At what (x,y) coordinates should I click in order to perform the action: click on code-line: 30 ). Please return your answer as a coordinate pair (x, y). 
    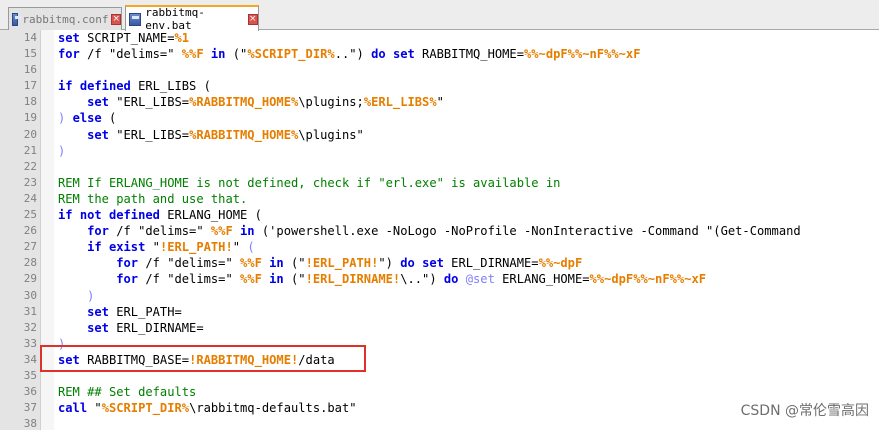
    Looking at the image, I should click on (439, 296).